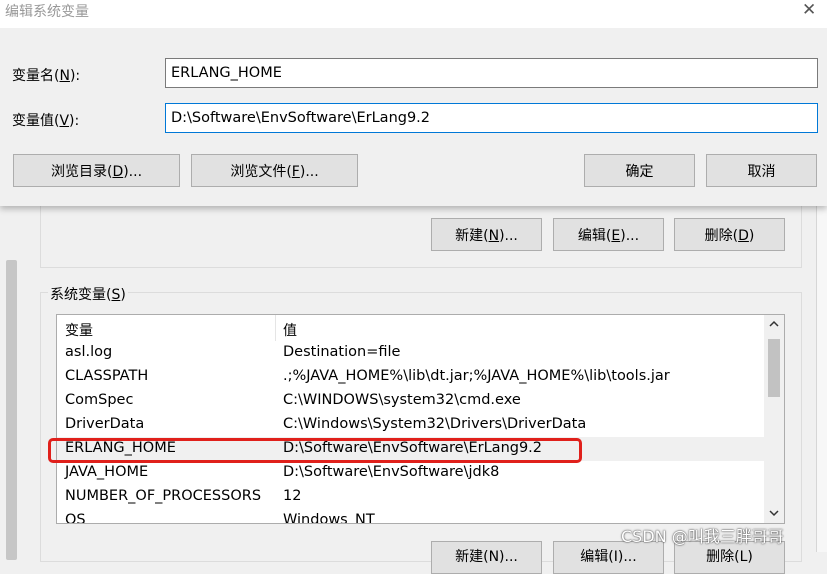 Image resolution: width=827 pixels, height=574 pixels. What do you see at coordinates (163, 496) in the screenshot?
I see `row-variable-name: NUMBER_OF_PROCESSORS` at bounding box center [163, 496].